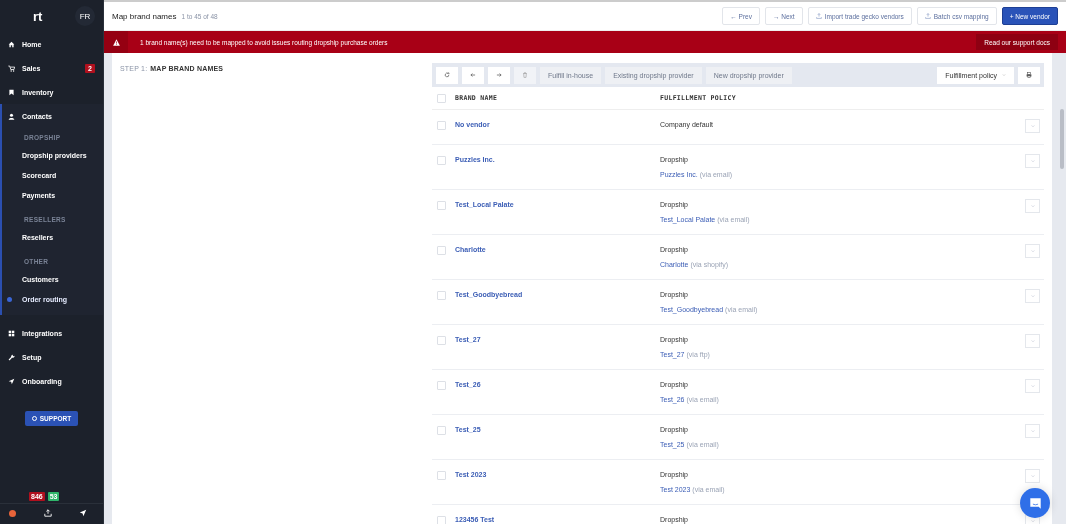  What do you see at coordinates (1035, 503) in the screenshot?
I see `chat-icon` at bounding box center [1035, 503].